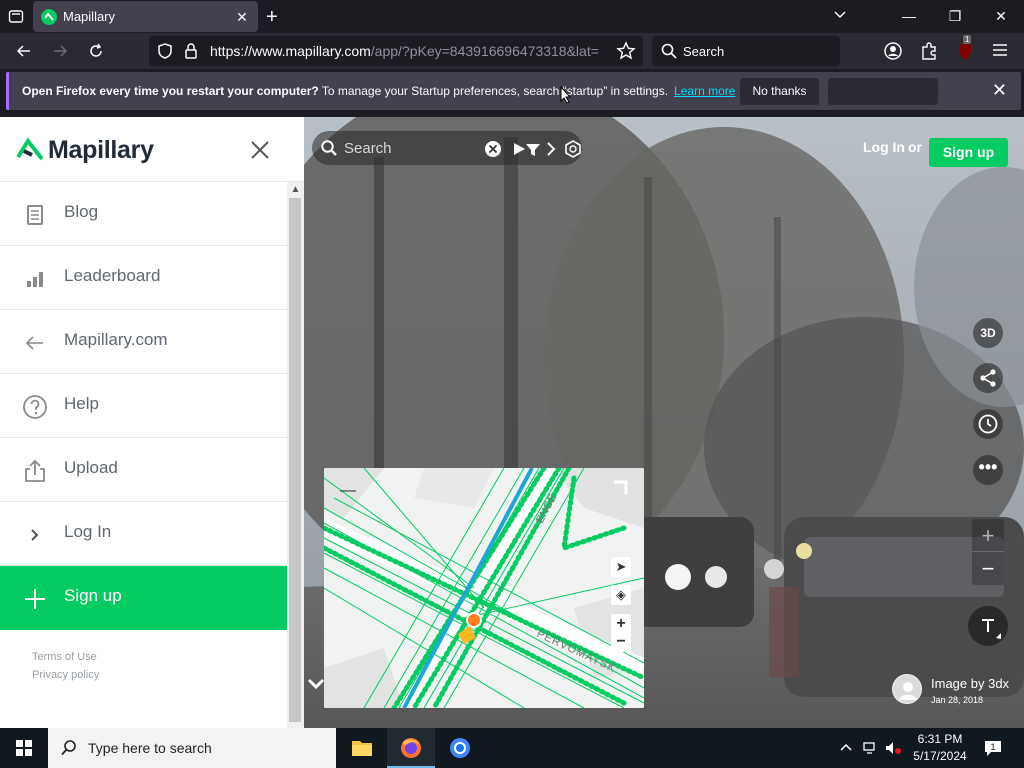 Image resolution: width=1024 pixels, height=768 pixels. Describe the element at coordinates (746, 51) in the screenshot. I see `search-bar: Search` at that location.